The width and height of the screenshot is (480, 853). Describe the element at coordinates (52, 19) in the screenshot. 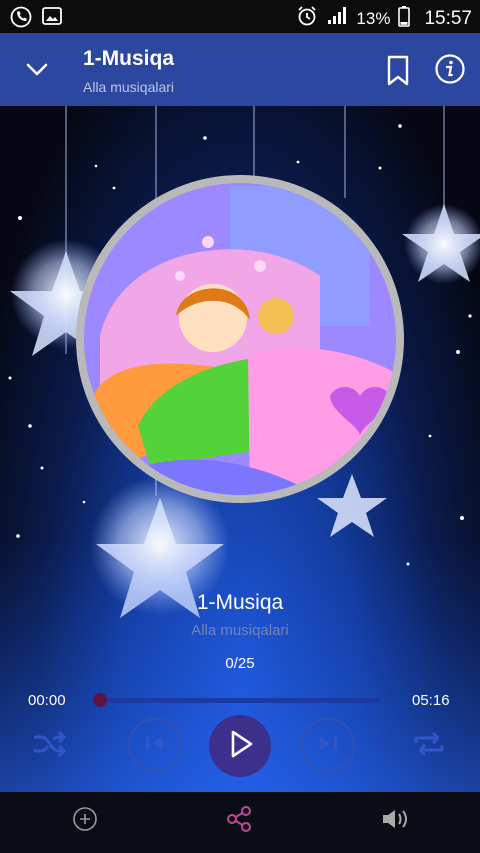

I see `gallery-icon` at that location.